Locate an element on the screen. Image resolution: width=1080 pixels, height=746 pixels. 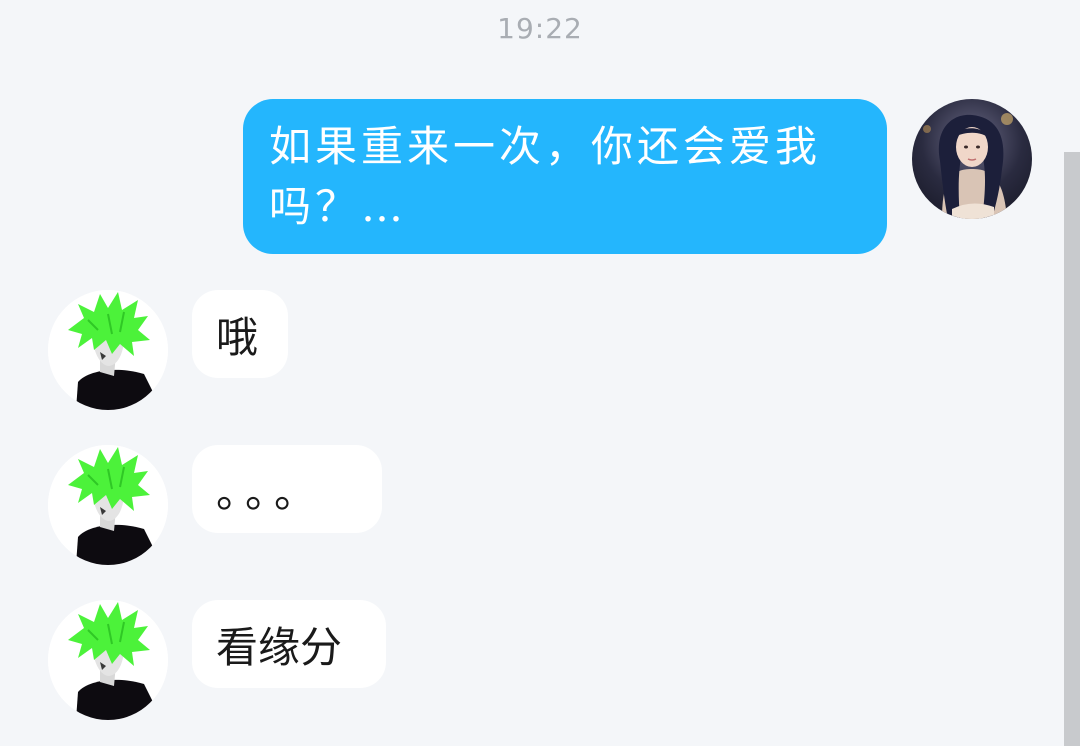
message-text: 哦 is located at coordinates (237, 337).